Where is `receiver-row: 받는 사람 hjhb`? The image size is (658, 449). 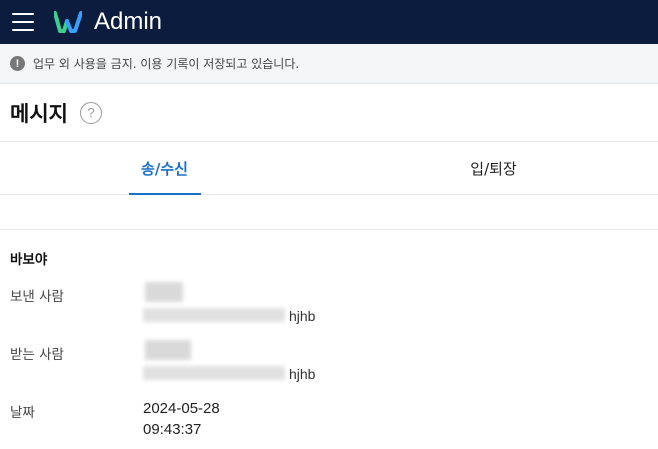 receiver-row: 받는 사람 hjhb is located at coordinates (329, 362).